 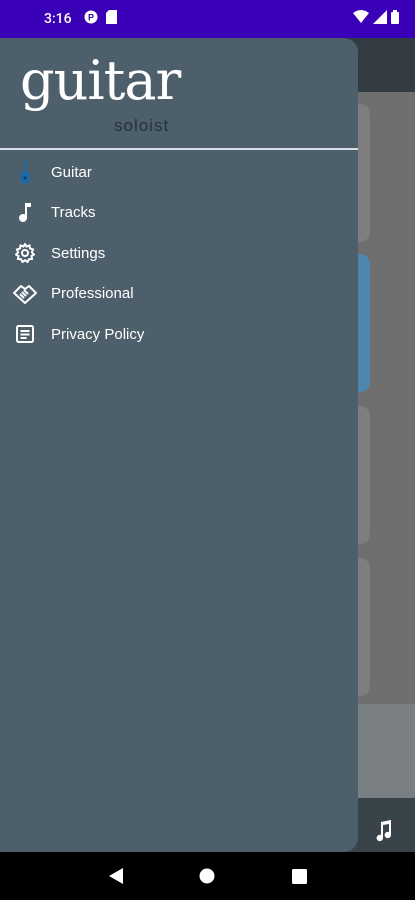 I want to click on recents-icon, so click(x=299, y=876).